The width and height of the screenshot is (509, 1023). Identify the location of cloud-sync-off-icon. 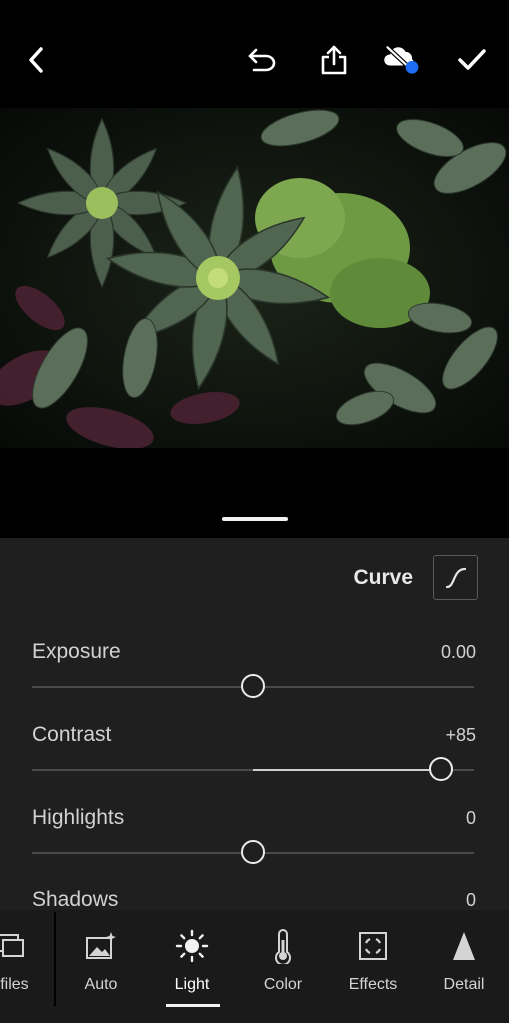
(402, 60).